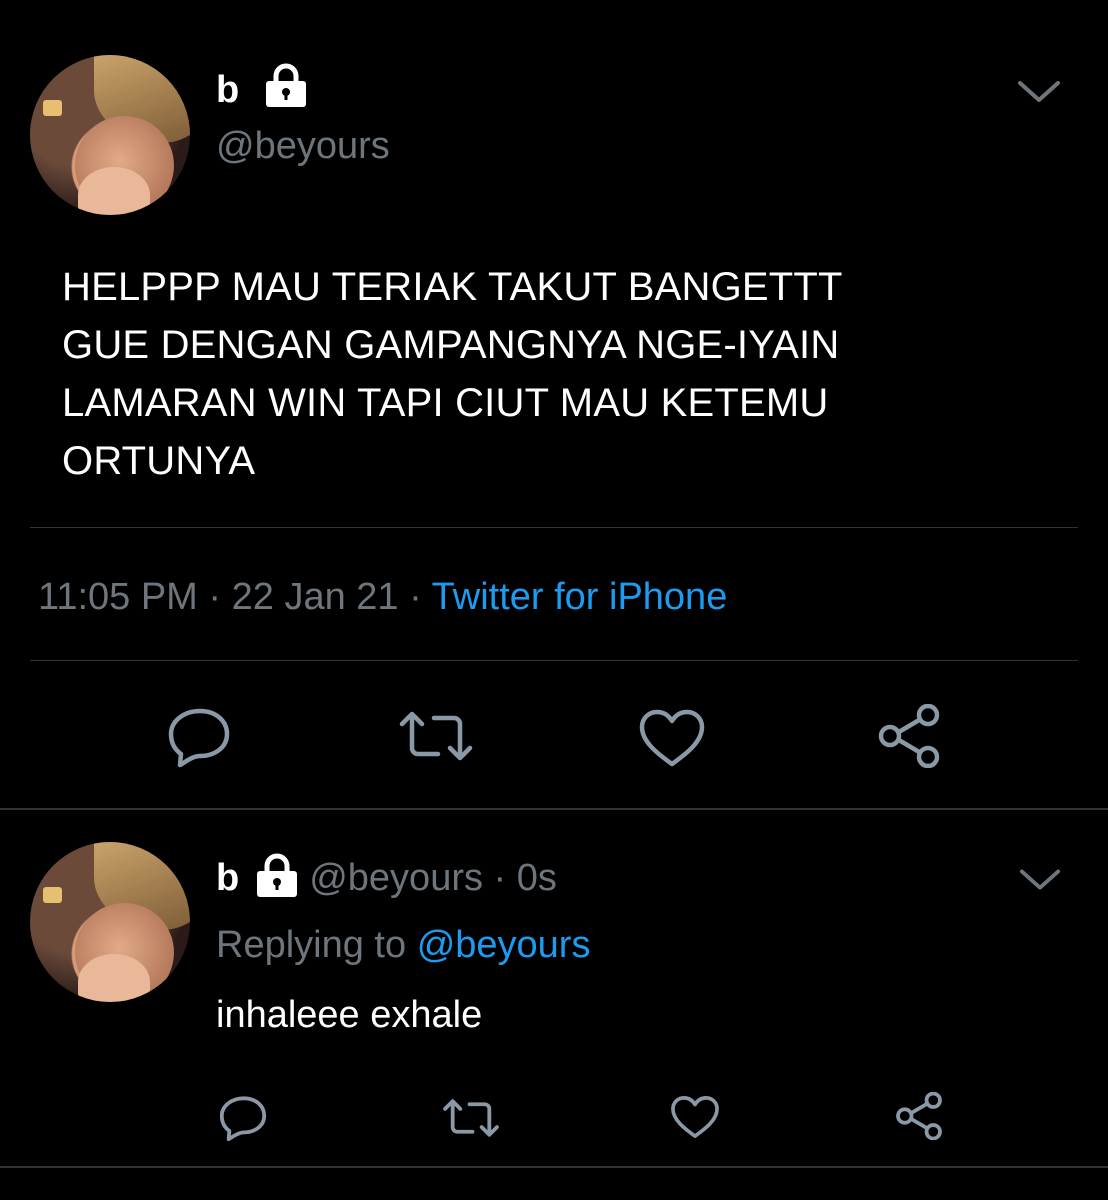 This screenshot has width=1108, height=1200. Describe the element at coordinates (303, 146) in the screenshot. I see `handle: @beyours` at that location.